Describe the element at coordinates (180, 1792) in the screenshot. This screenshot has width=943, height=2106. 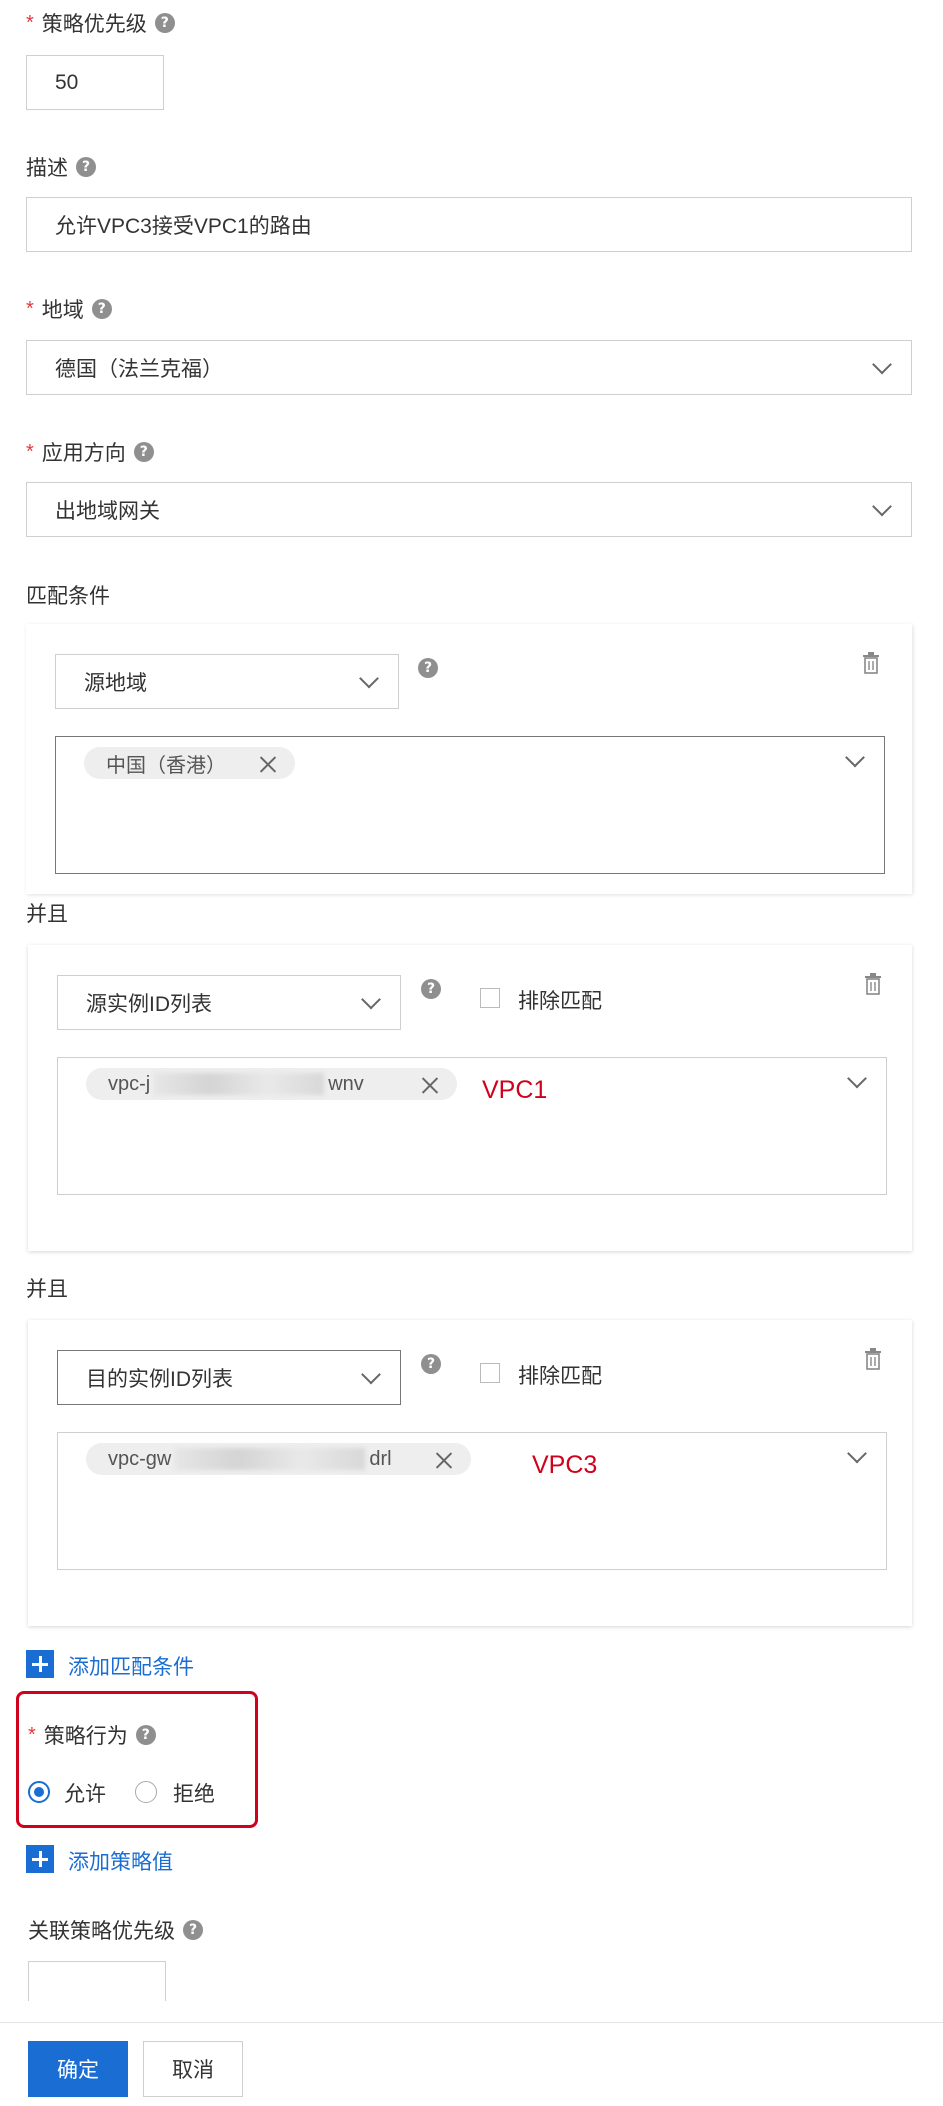
I see `action-option-deny: 拒绝` at that location.